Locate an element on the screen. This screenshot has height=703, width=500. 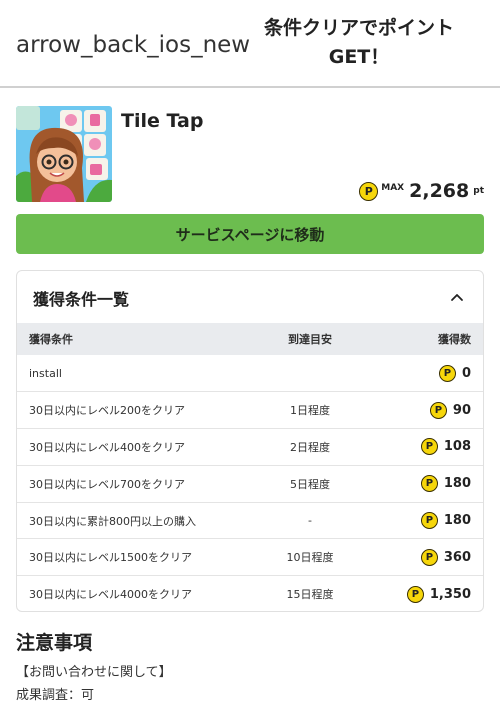
table-header-row: 獲得条件 到達目安 獲得数 is located at coordinates (250, 339).